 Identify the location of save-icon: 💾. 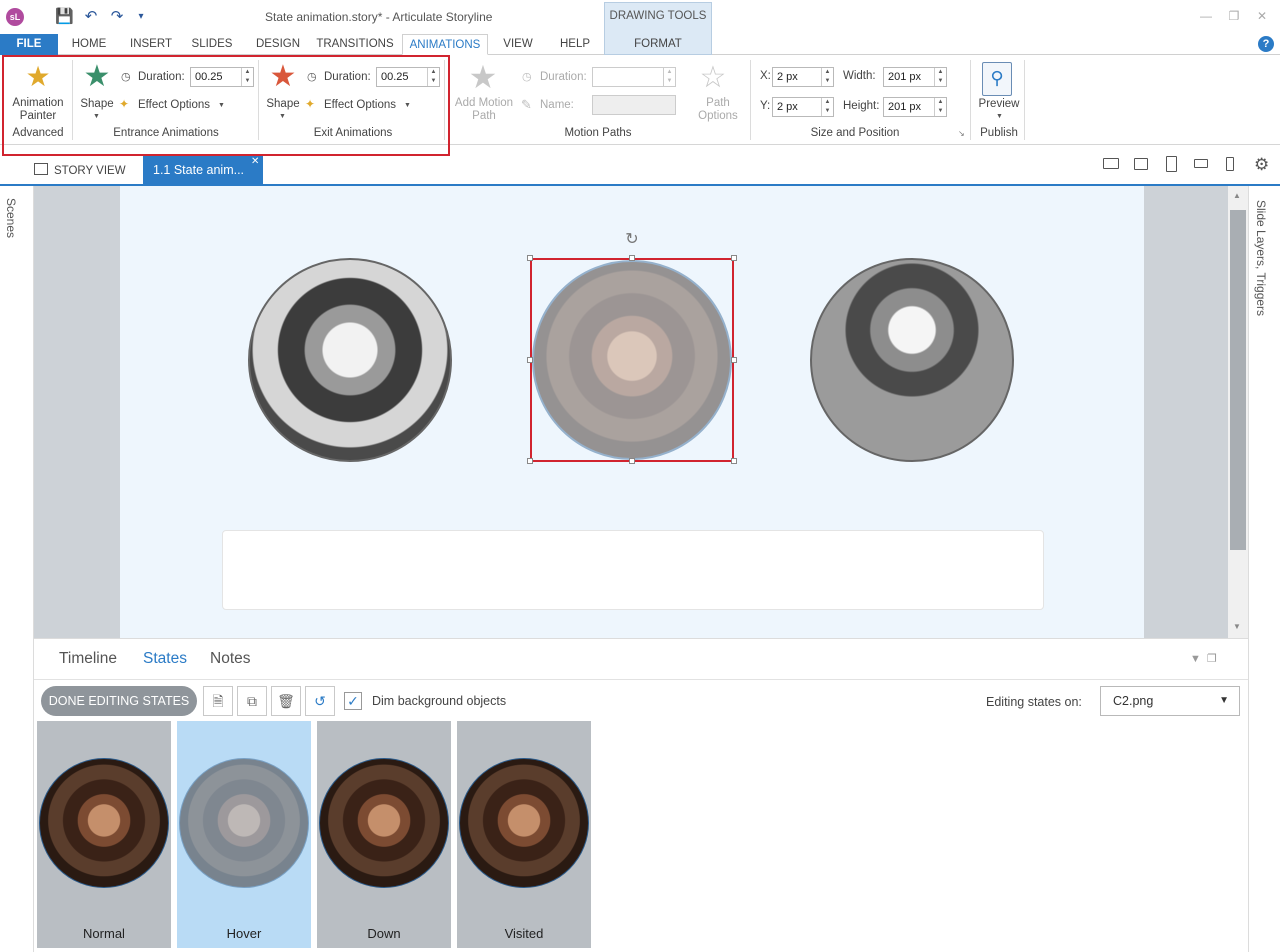
(64, 17).